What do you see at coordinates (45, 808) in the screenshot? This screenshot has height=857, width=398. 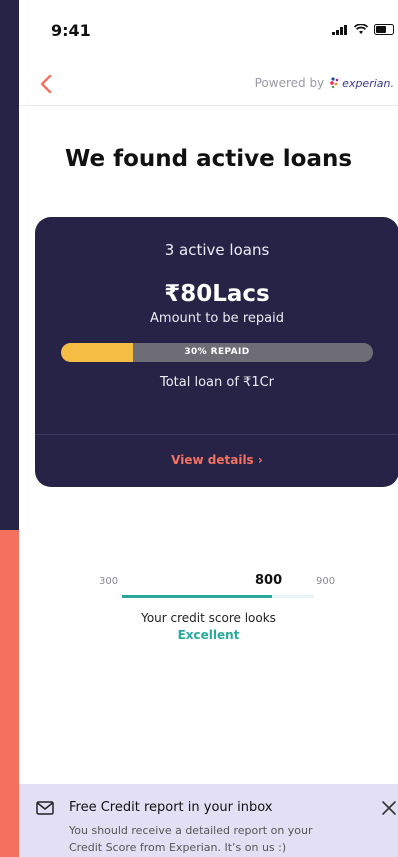 I see `mail-icon` at bounding box center [45, 808].